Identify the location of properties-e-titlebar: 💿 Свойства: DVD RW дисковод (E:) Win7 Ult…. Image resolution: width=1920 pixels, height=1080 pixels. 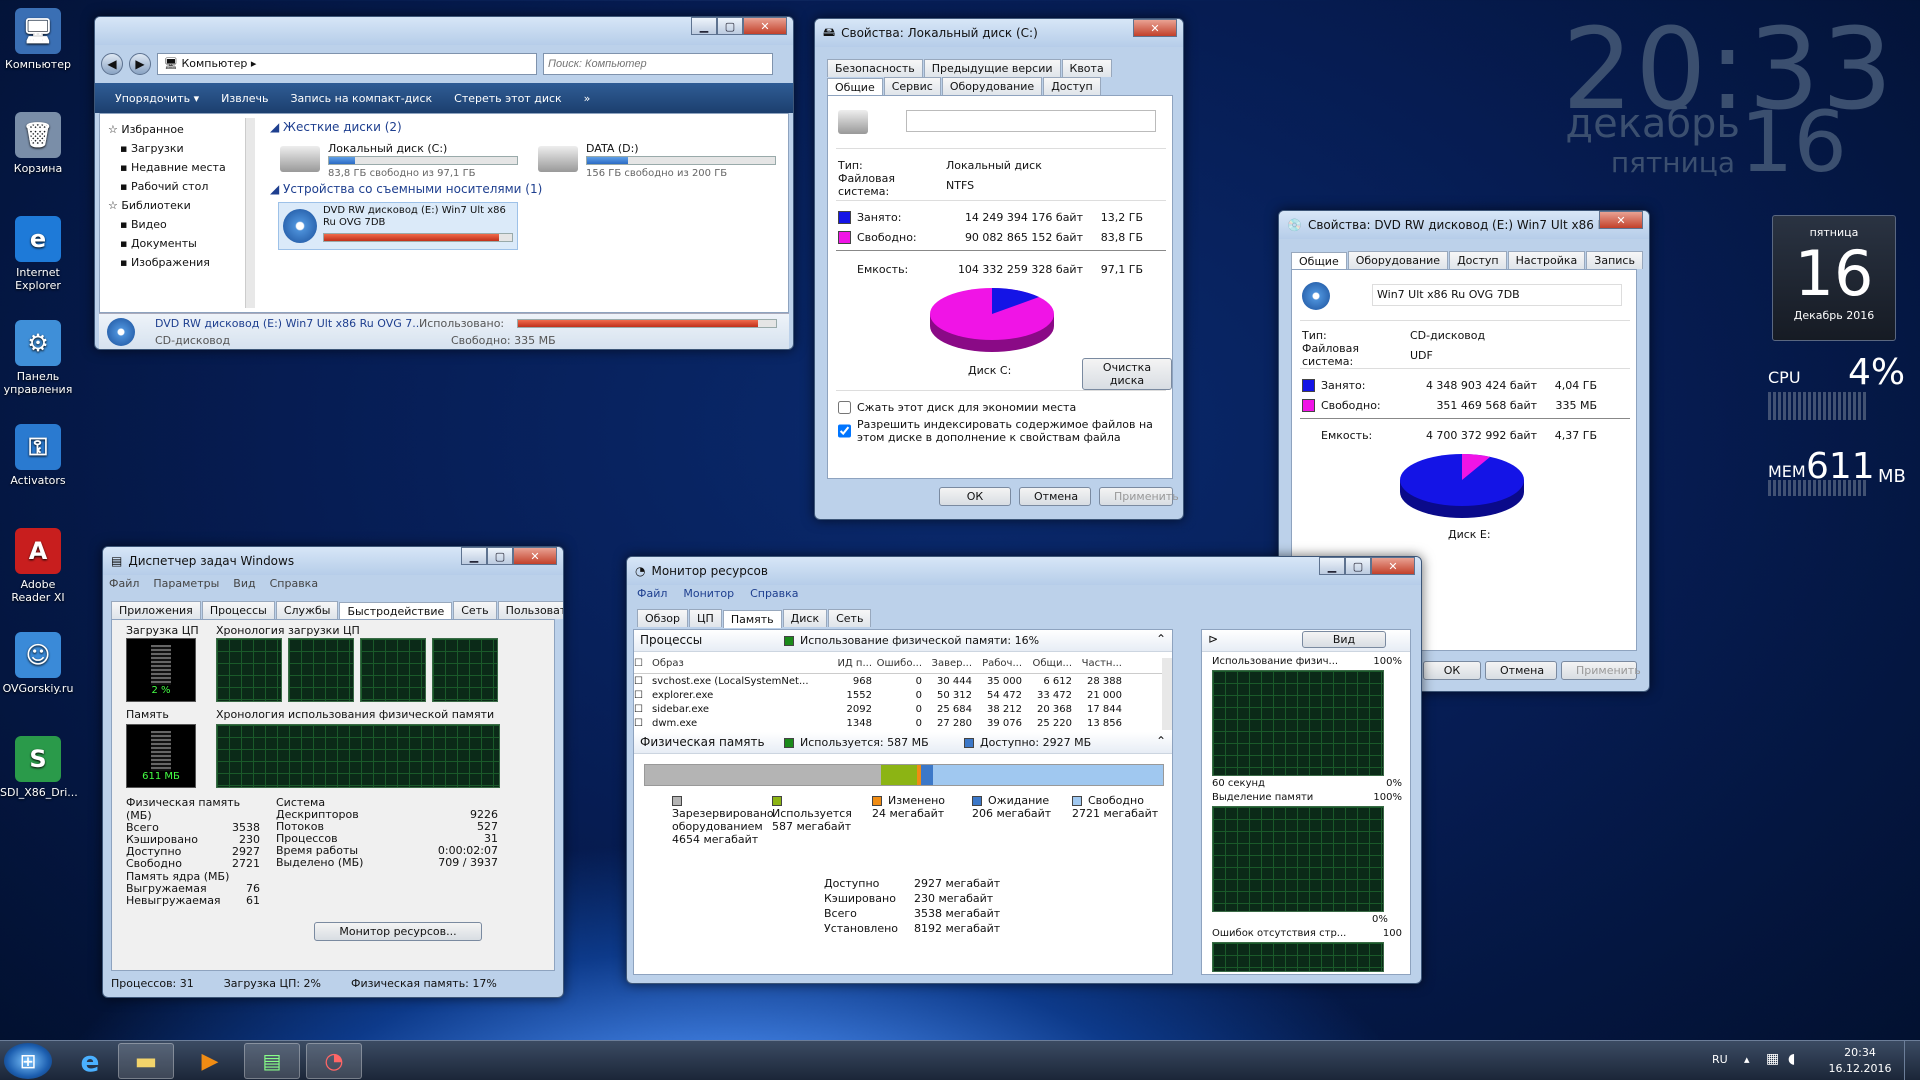
(1464, 225).